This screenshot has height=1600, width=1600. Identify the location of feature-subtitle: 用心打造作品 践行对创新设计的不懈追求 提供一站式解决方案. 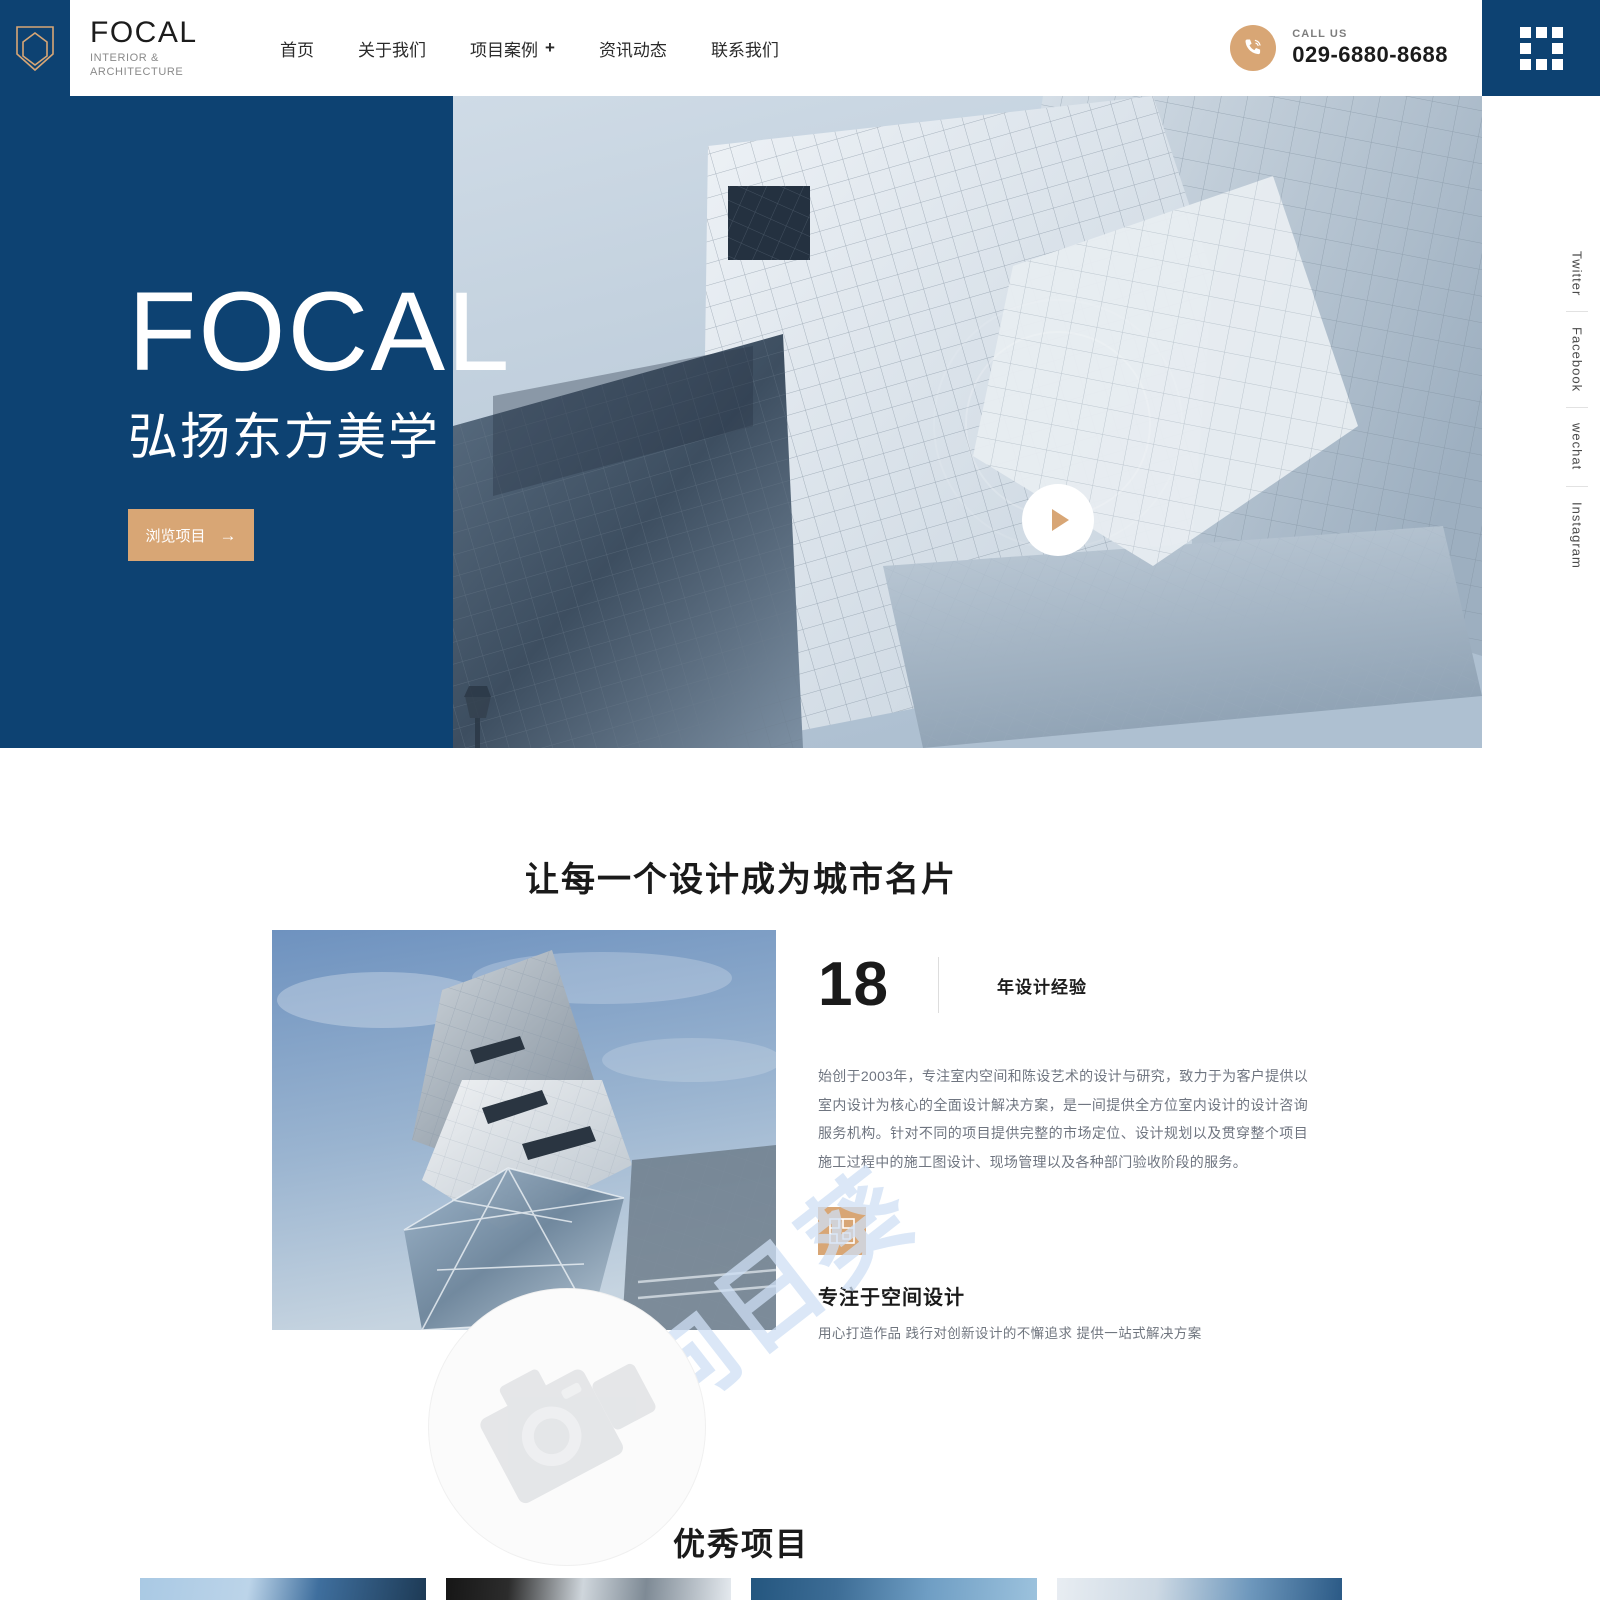
(1010, 1333).